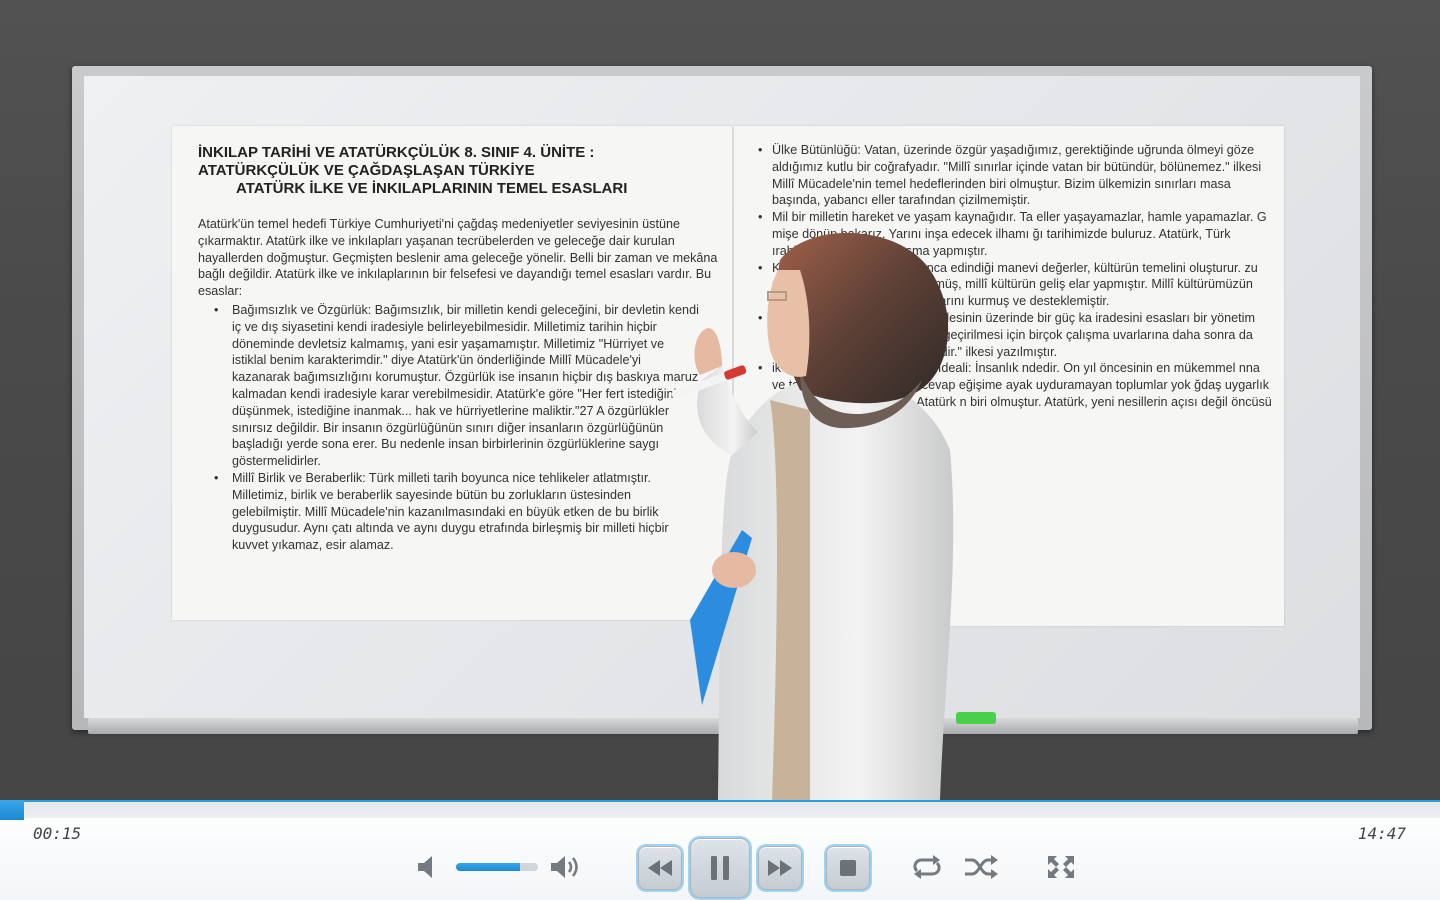 This screenshot has height=900, width=1440. I want to click on pause-button, so click(720, 868).